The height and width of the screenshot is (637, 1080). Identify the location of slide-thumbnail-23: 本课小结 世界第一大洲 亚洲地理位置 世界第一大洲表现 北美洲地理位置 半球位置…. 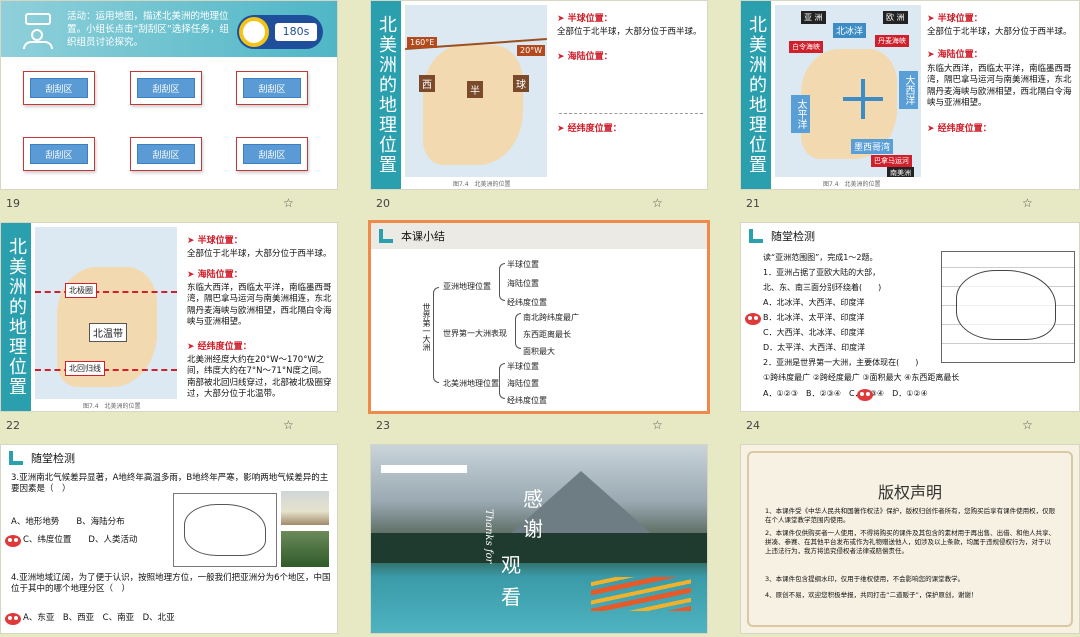
(539, 317).